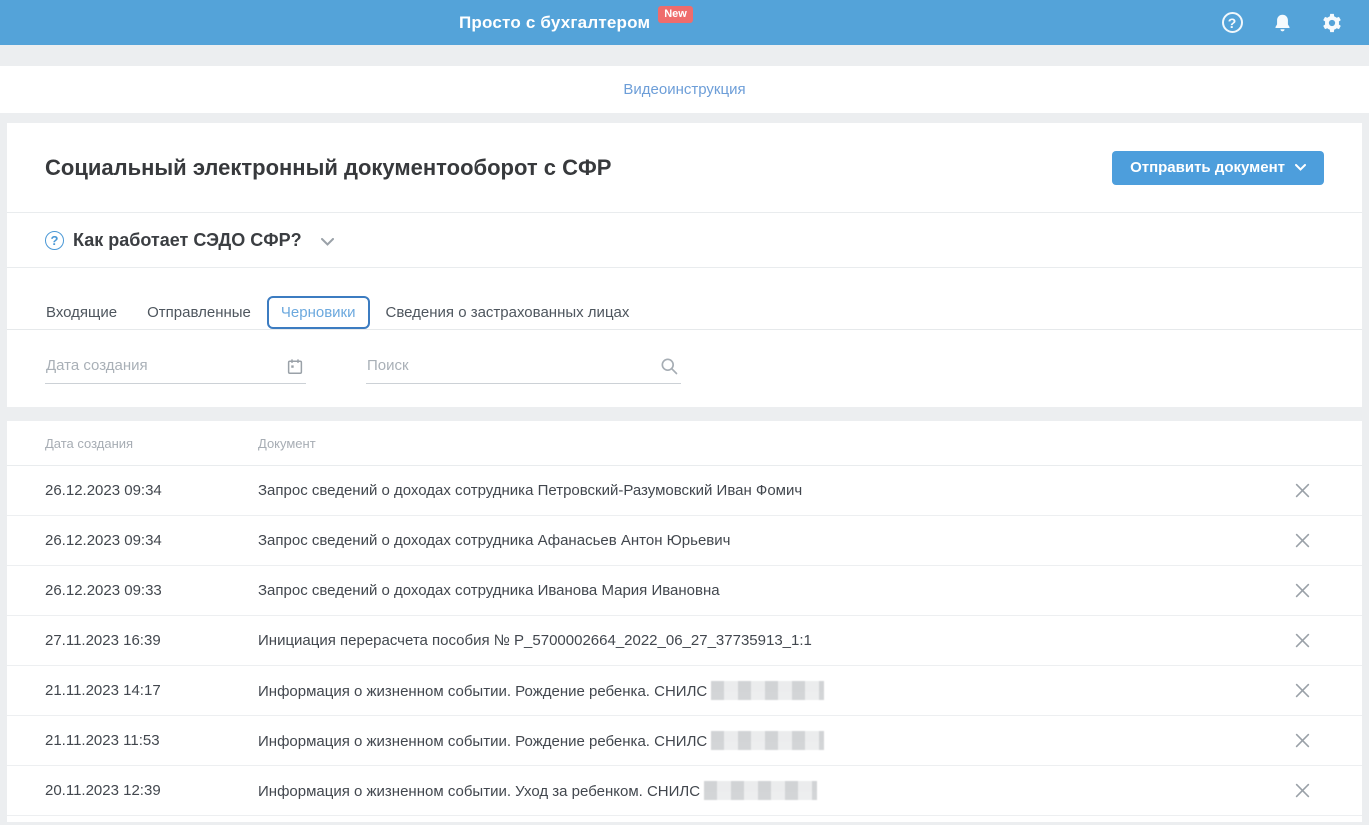 The width and height of the screenshot is (1369, 825). I want to click on app-title-group: Просто с бухгалтером New, so click(576, 22).